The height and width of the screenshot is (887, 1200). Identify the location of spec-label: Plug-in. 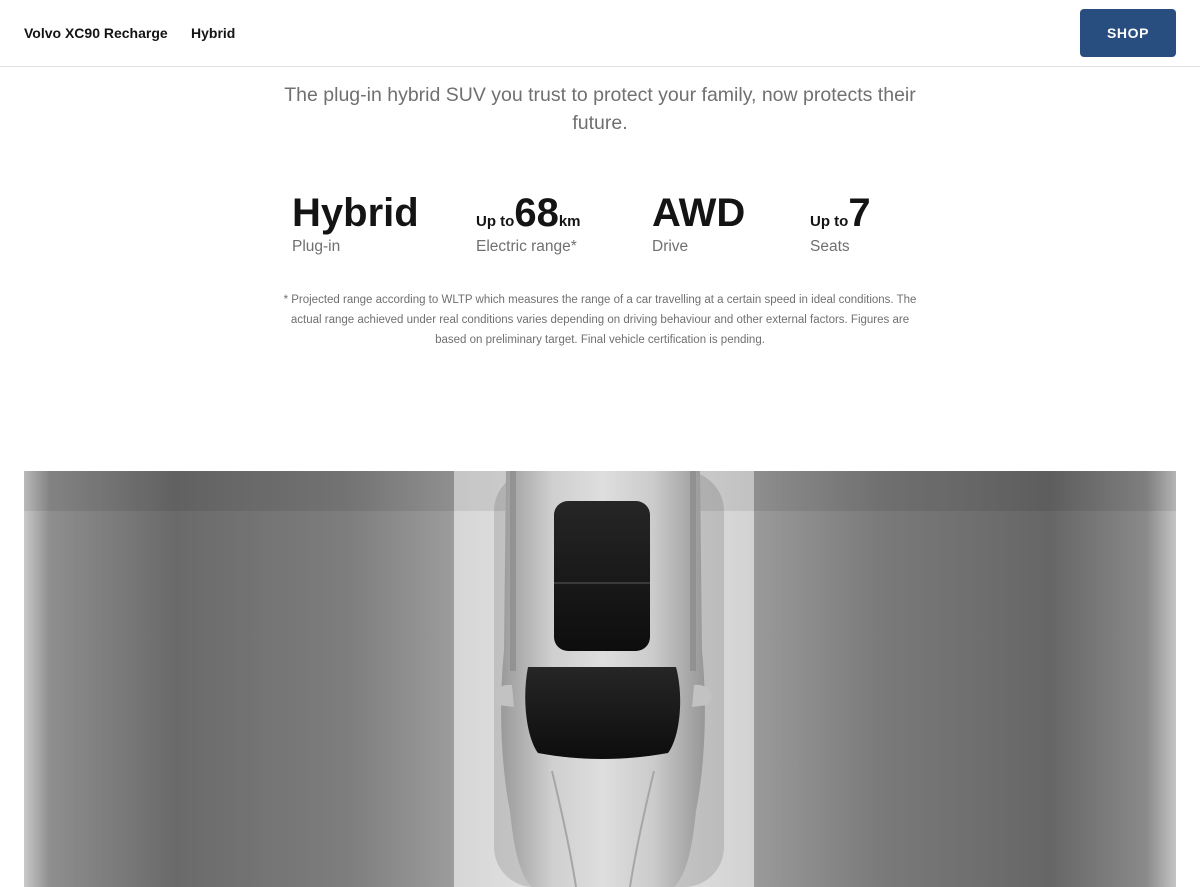
(316, 246).